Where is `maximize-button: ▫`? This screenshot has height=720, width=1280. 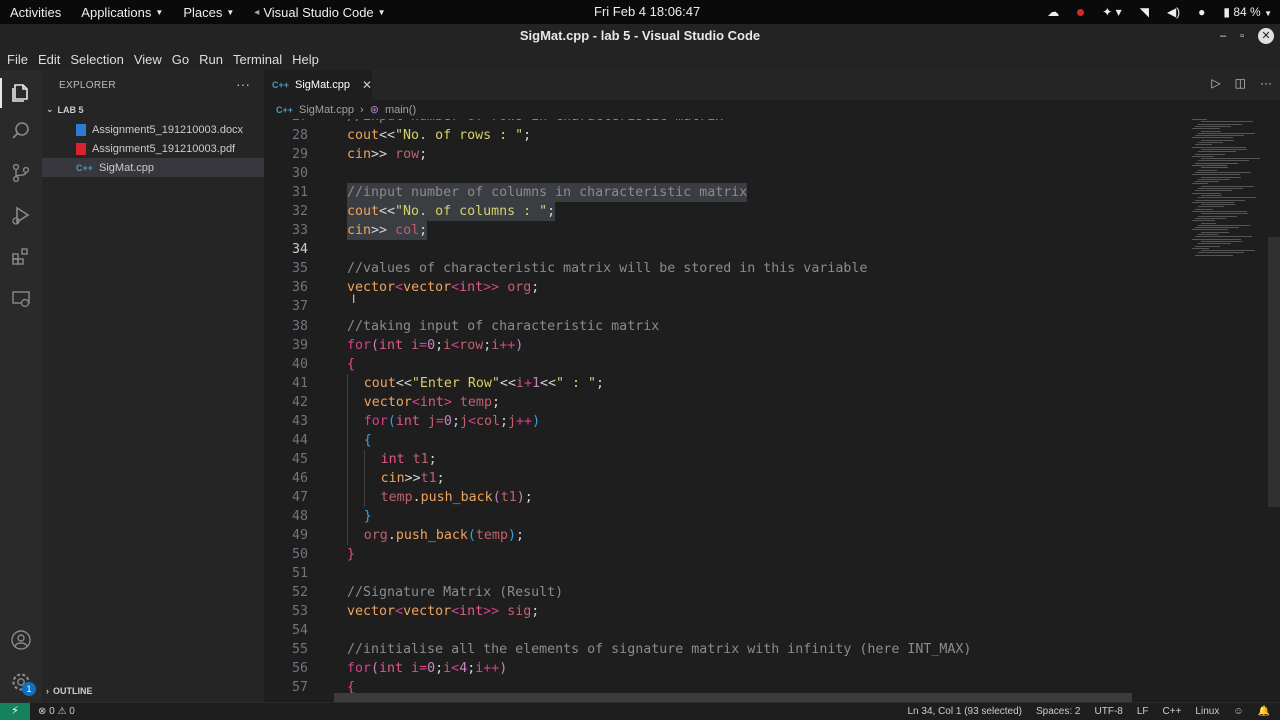
maximize-button: ▫ is located at coordinates (1242, 36).